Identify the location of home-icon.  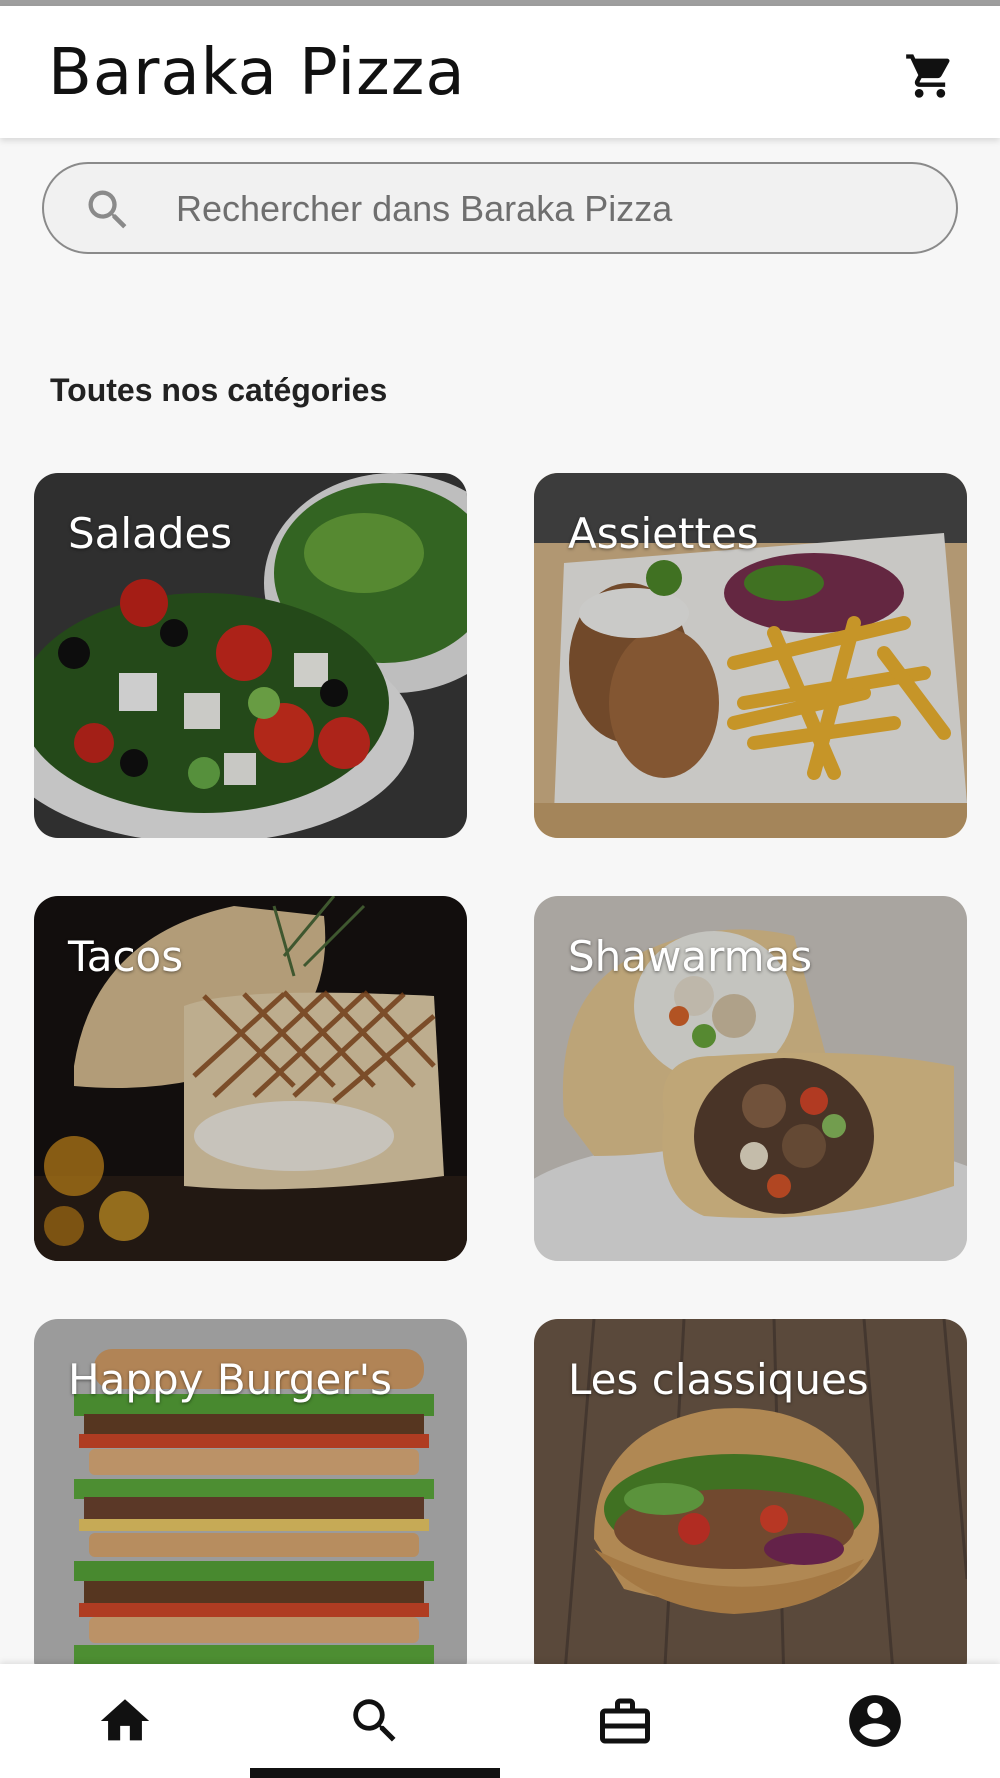
(125, 1720).